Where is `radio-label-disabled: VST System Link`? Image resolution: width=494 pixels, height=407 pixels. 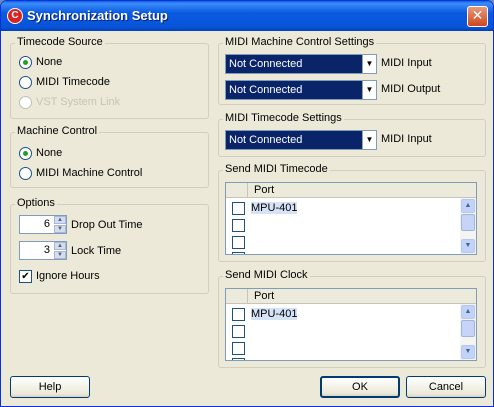
radio-label-disabled: VST System Link is located at coordinates (78, 102).